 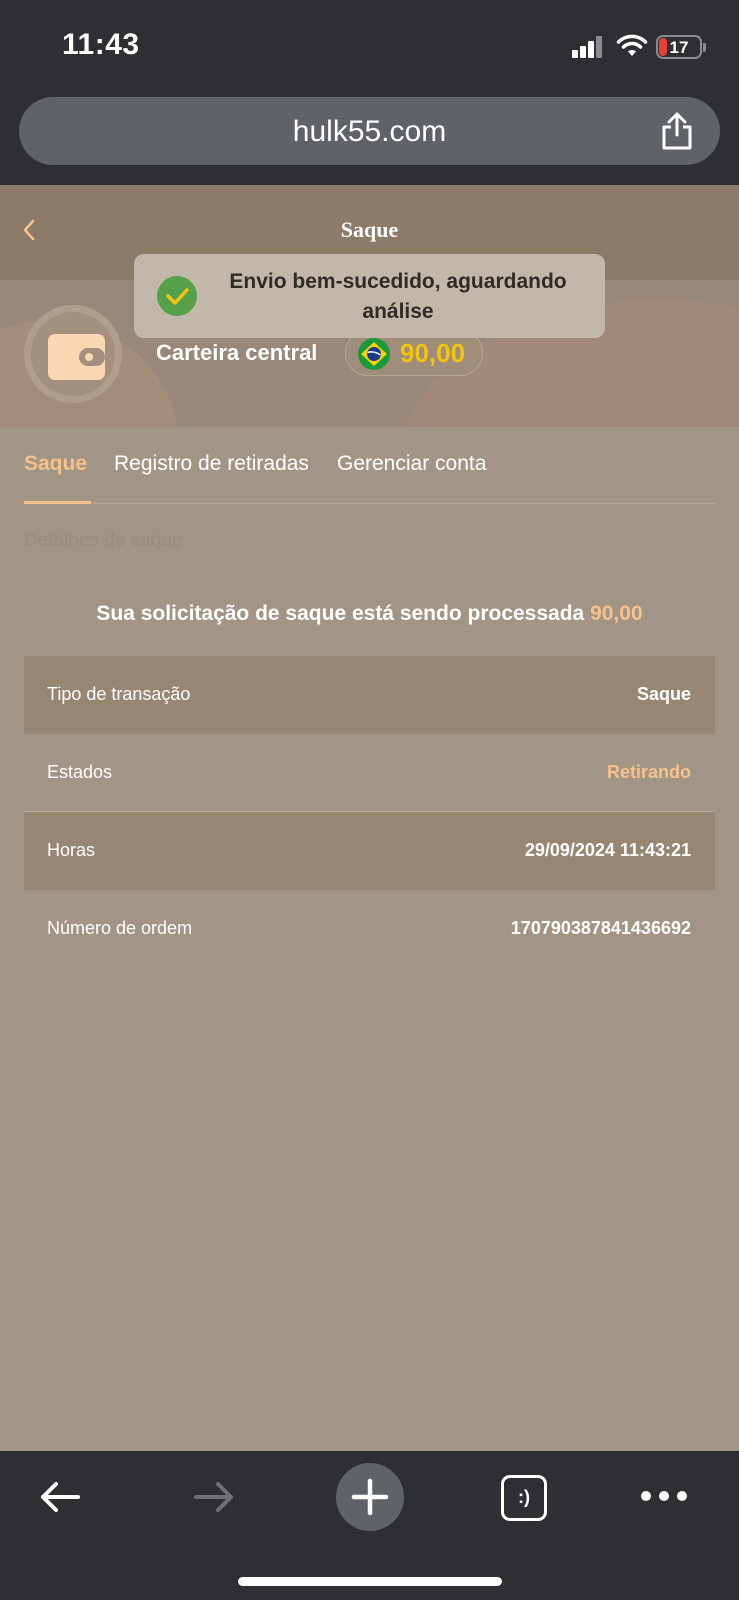 I want to click on tabs-button-label: :), so click(x=524, y=1497).